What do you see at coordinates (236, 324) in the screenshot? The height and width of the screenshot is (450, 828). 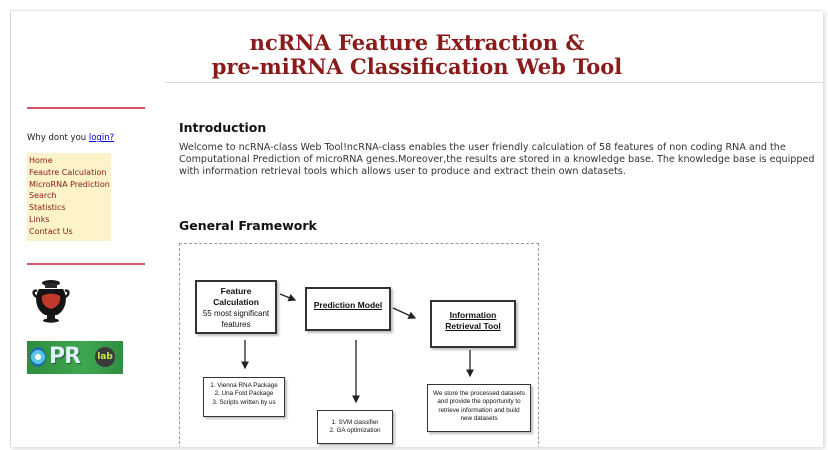 I see `feature-calculation-line3: features` at bounding box center [236, 324].